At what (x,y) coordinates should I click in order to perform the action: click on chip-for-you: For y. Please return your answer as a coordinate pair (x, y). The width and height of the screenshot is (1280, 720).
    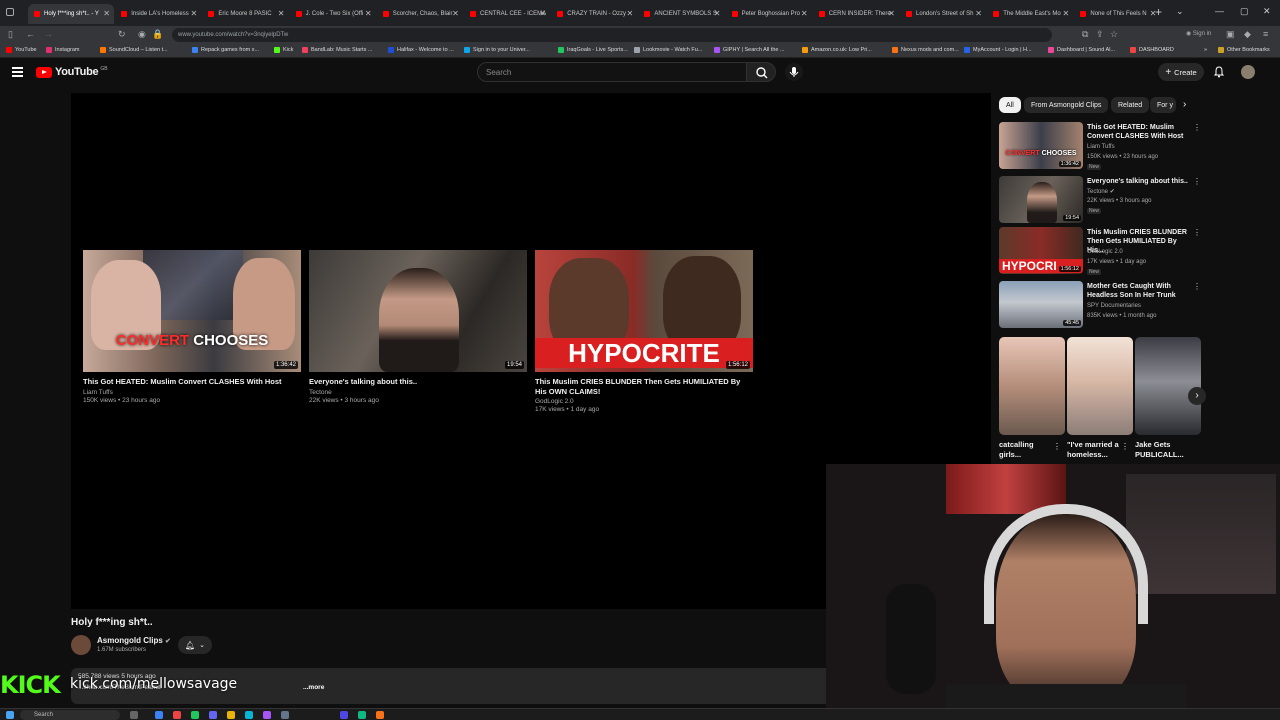
    Looking at the image, I should click on (1163, 105).